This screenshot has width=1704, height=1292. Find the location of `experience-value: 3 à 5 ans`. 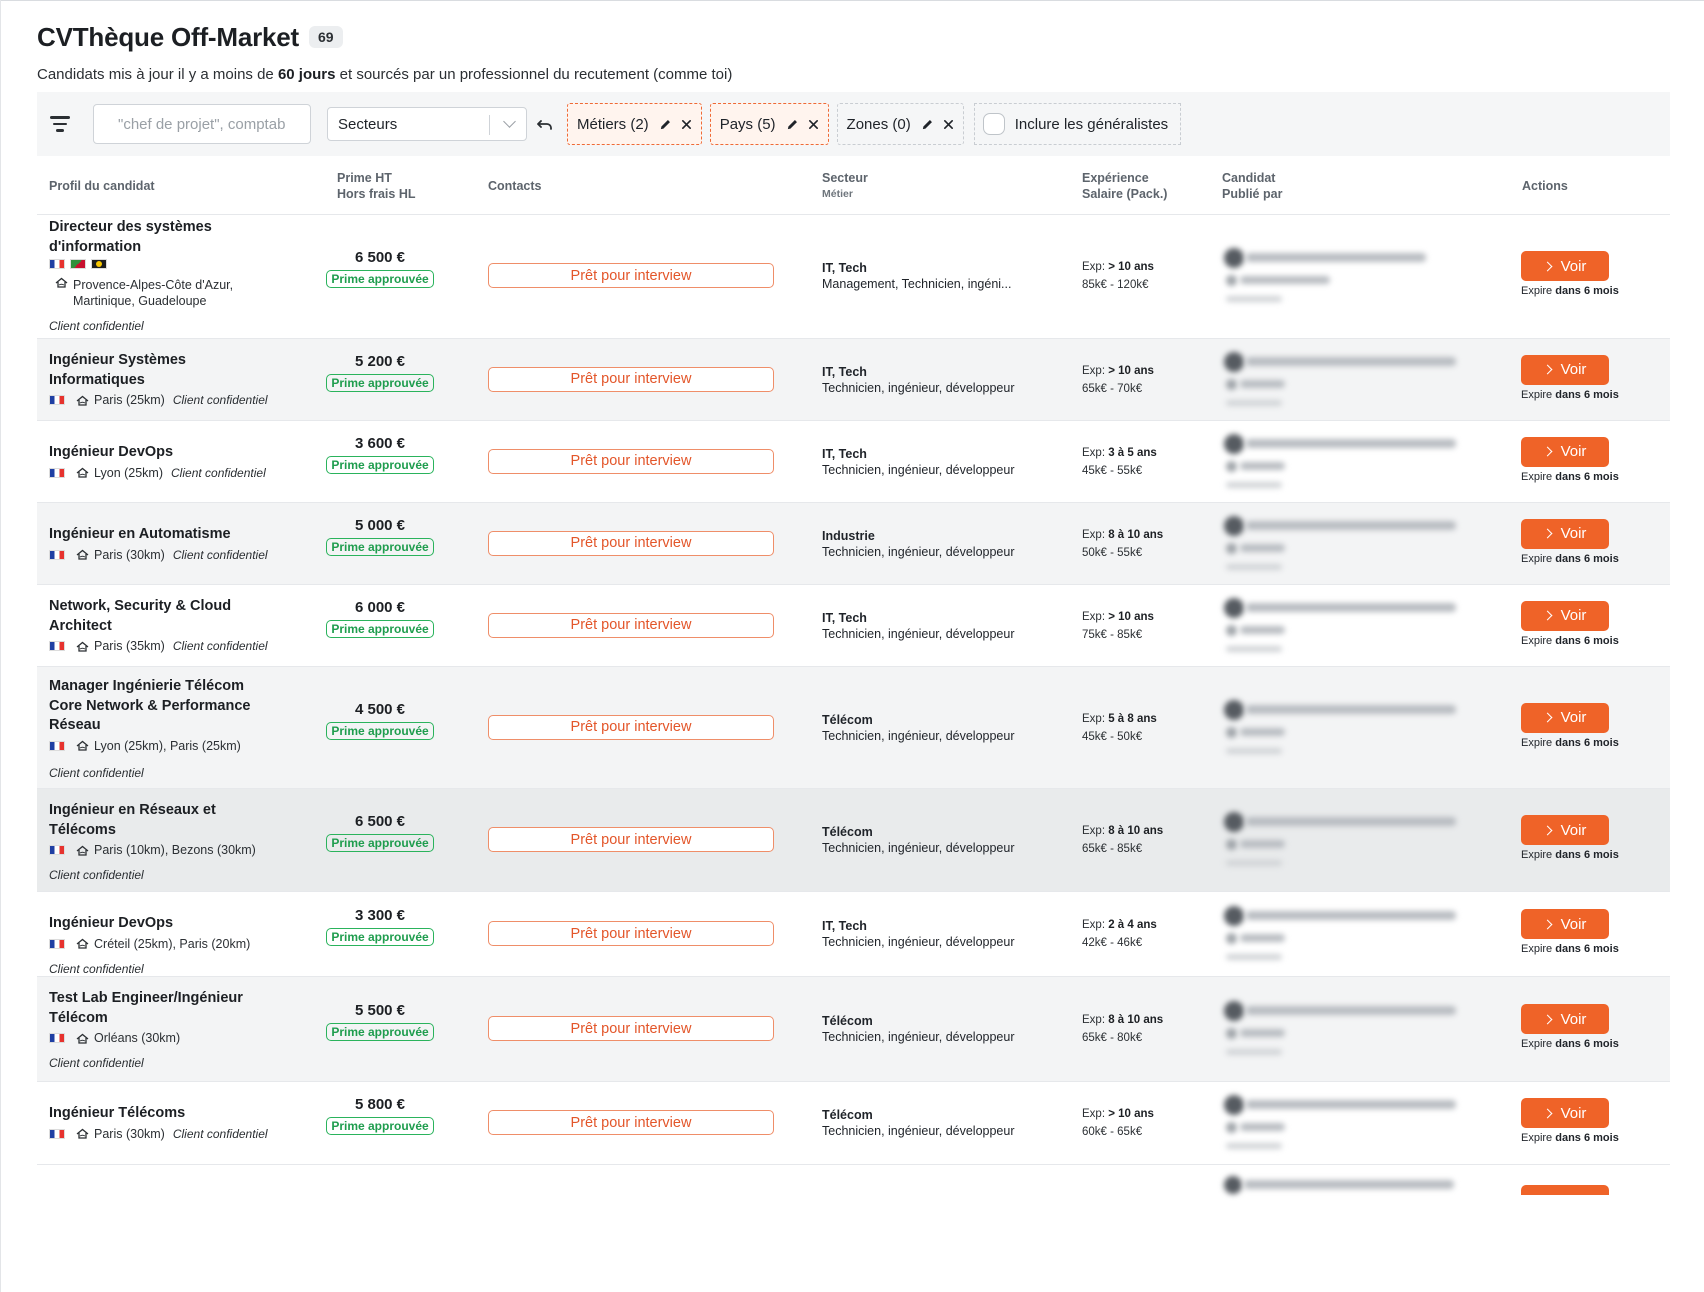

experience-value: 3 à 5 ans is located at coordinates (1132, 453).